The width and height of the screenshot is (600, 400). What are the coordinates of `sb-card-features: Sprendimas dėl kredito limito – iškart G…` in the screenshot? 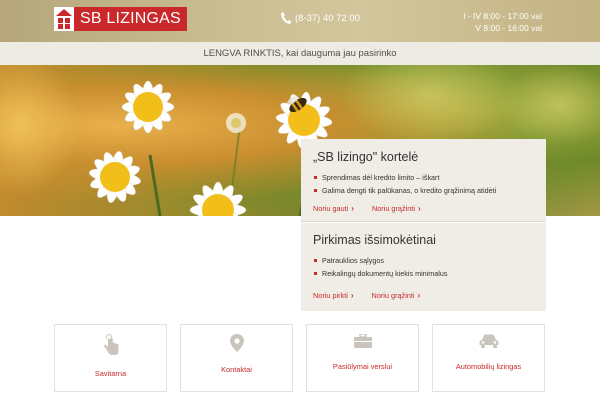 It's located at (405, 184).